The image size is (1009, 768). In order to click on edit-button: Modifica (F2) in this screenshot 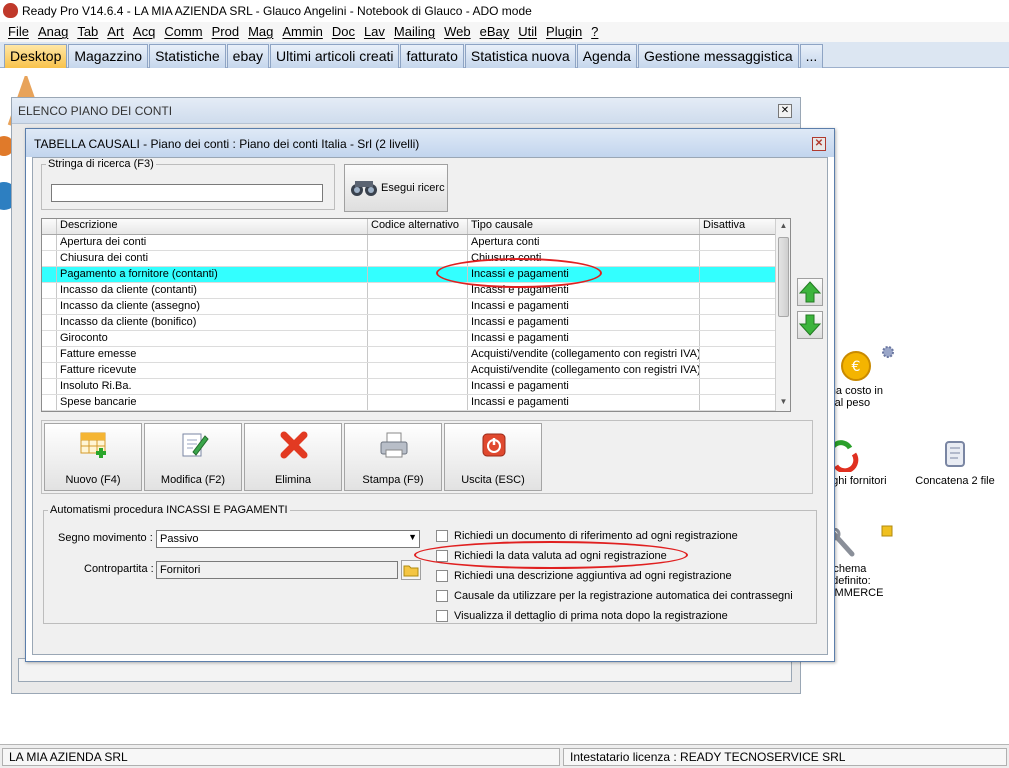, I will do `click(193, 457)`.